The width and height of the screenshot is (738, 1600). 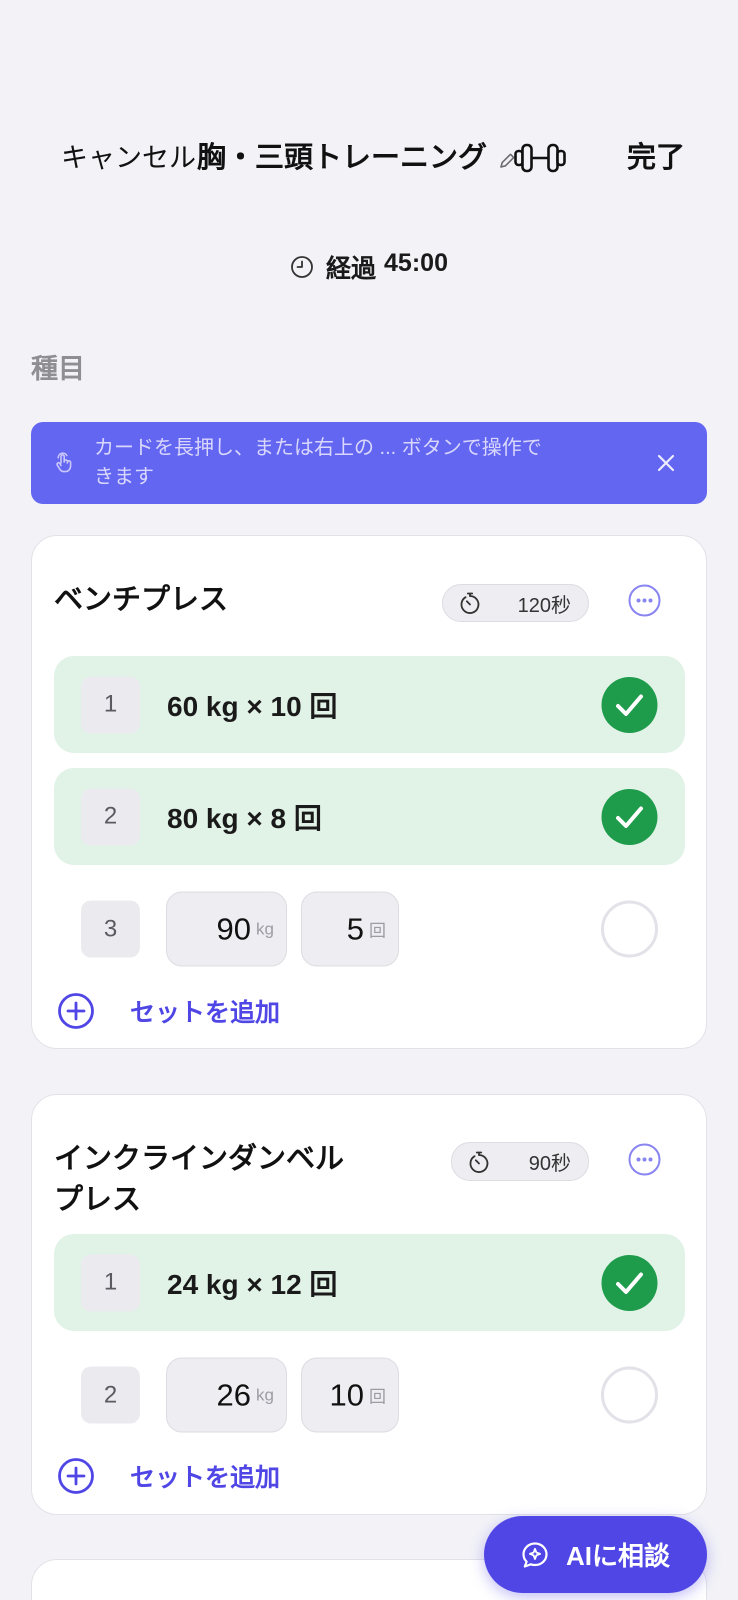 What do you see at coordinates (515, 603) in the screenshot?
I see `rest-timer-pill: 120秒` at bounding box center [515, 603].